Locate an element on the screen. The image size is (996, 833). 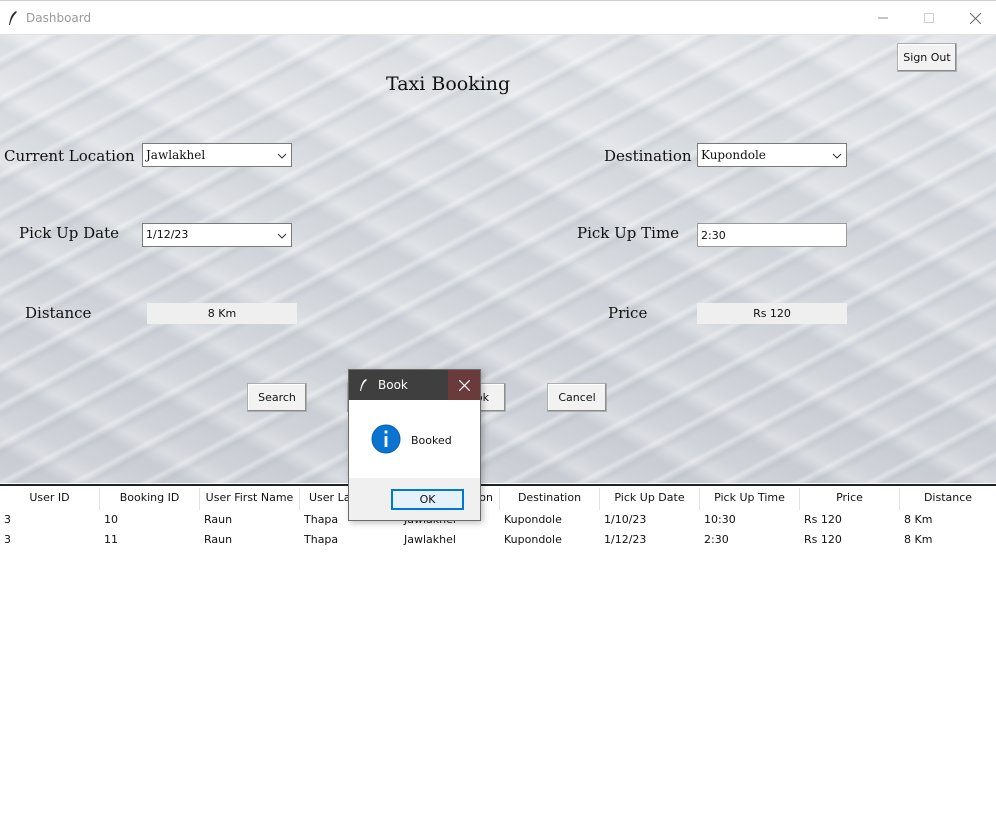
cancel-button: Cancel is located at coordinates (577, 397).